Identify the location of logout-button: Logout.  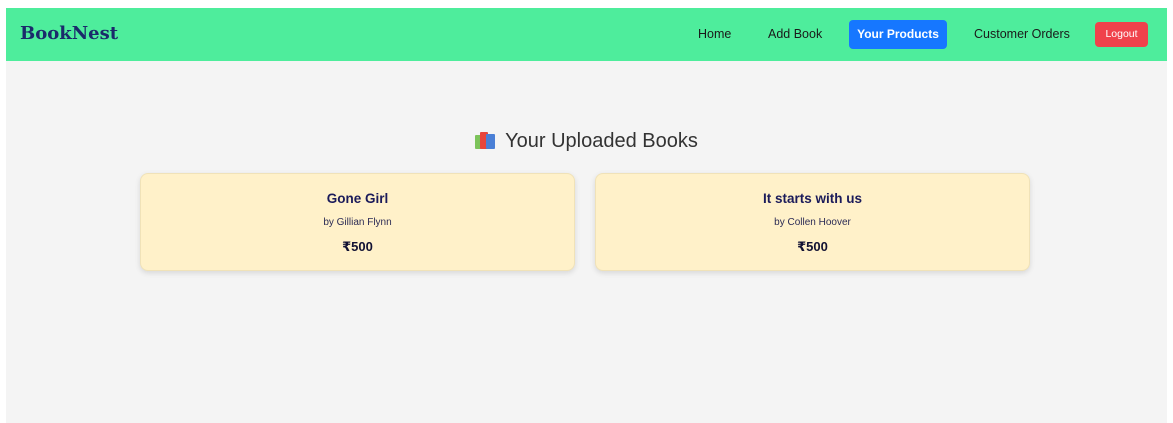
(1121, 34).